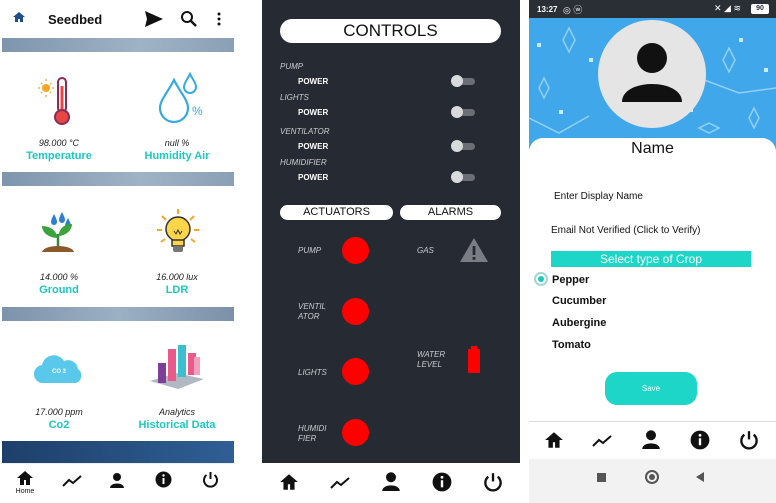  Describe the element at coordinates (177, 290) in the screenshot. I see `tile-label: LDR` at that location.